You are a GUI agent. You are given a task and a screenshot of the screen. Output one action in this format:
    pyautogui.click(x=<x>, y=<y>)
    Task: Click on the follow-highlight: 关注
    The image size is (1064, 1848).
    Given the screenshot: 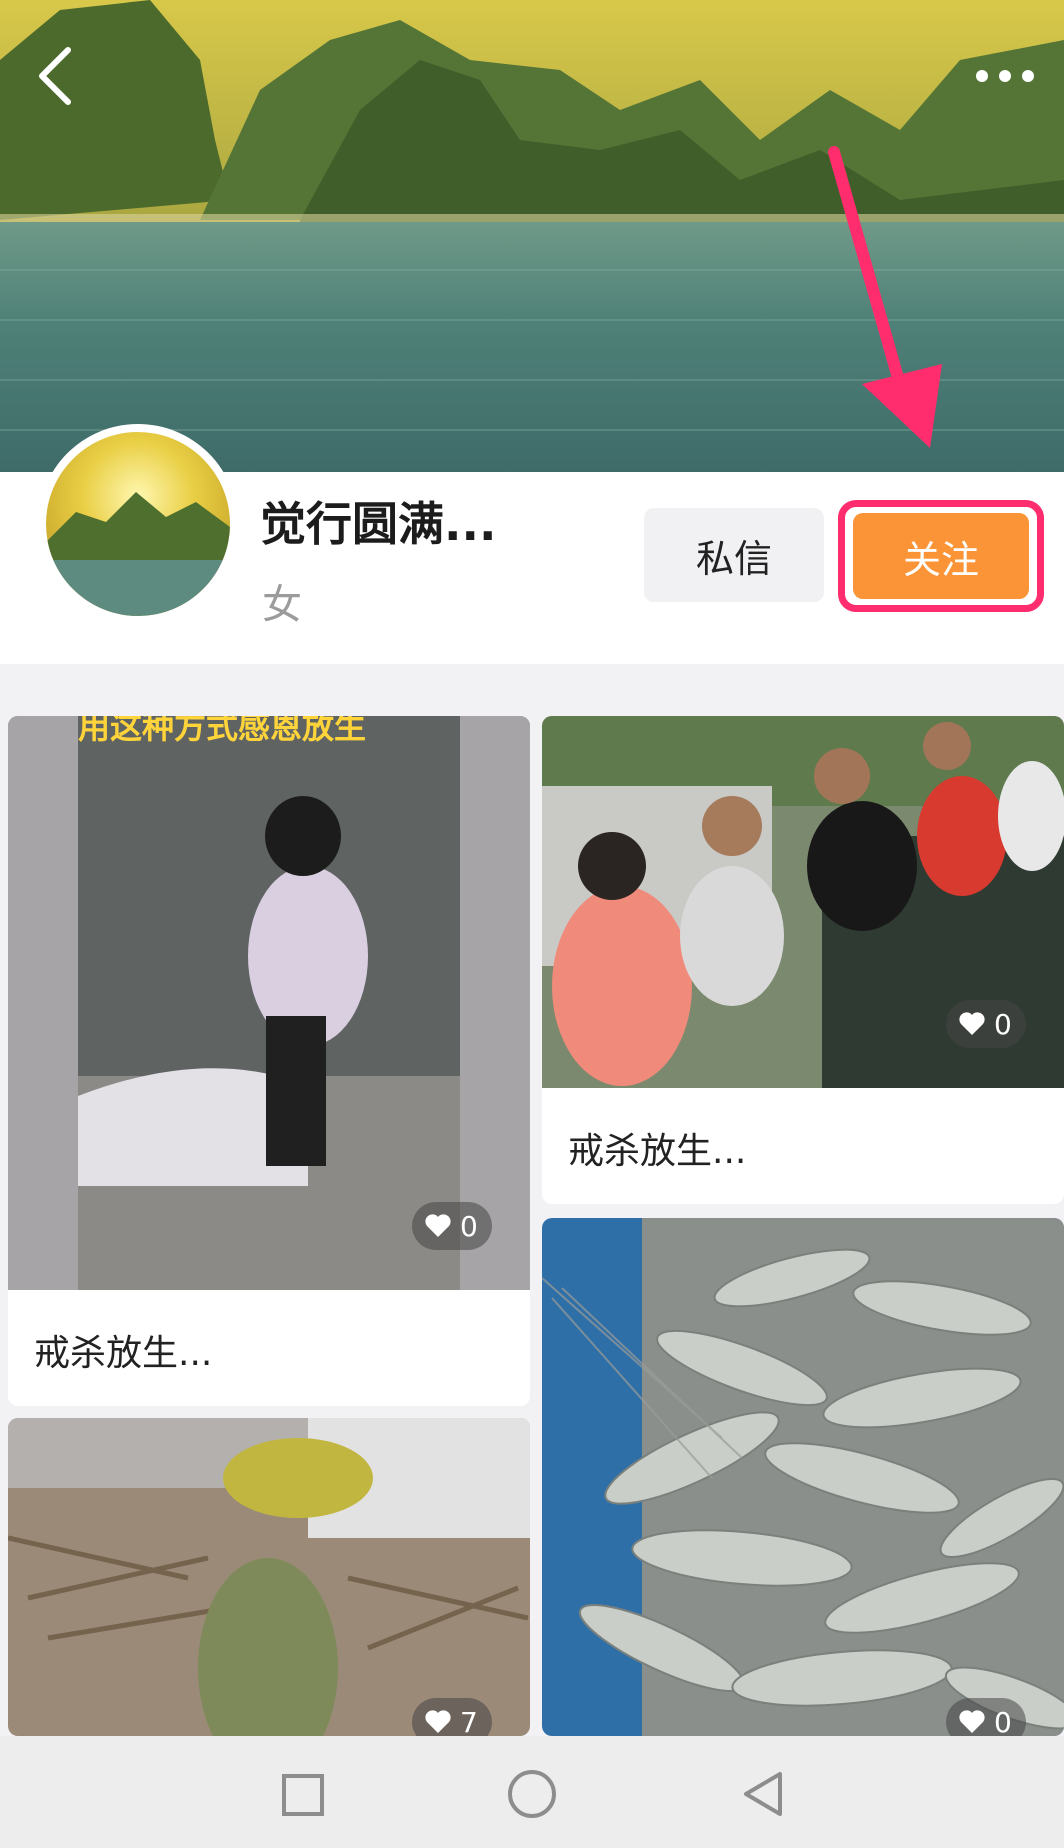 What is the action you would take?
    pyautogui.click(x=941, y=556)
    